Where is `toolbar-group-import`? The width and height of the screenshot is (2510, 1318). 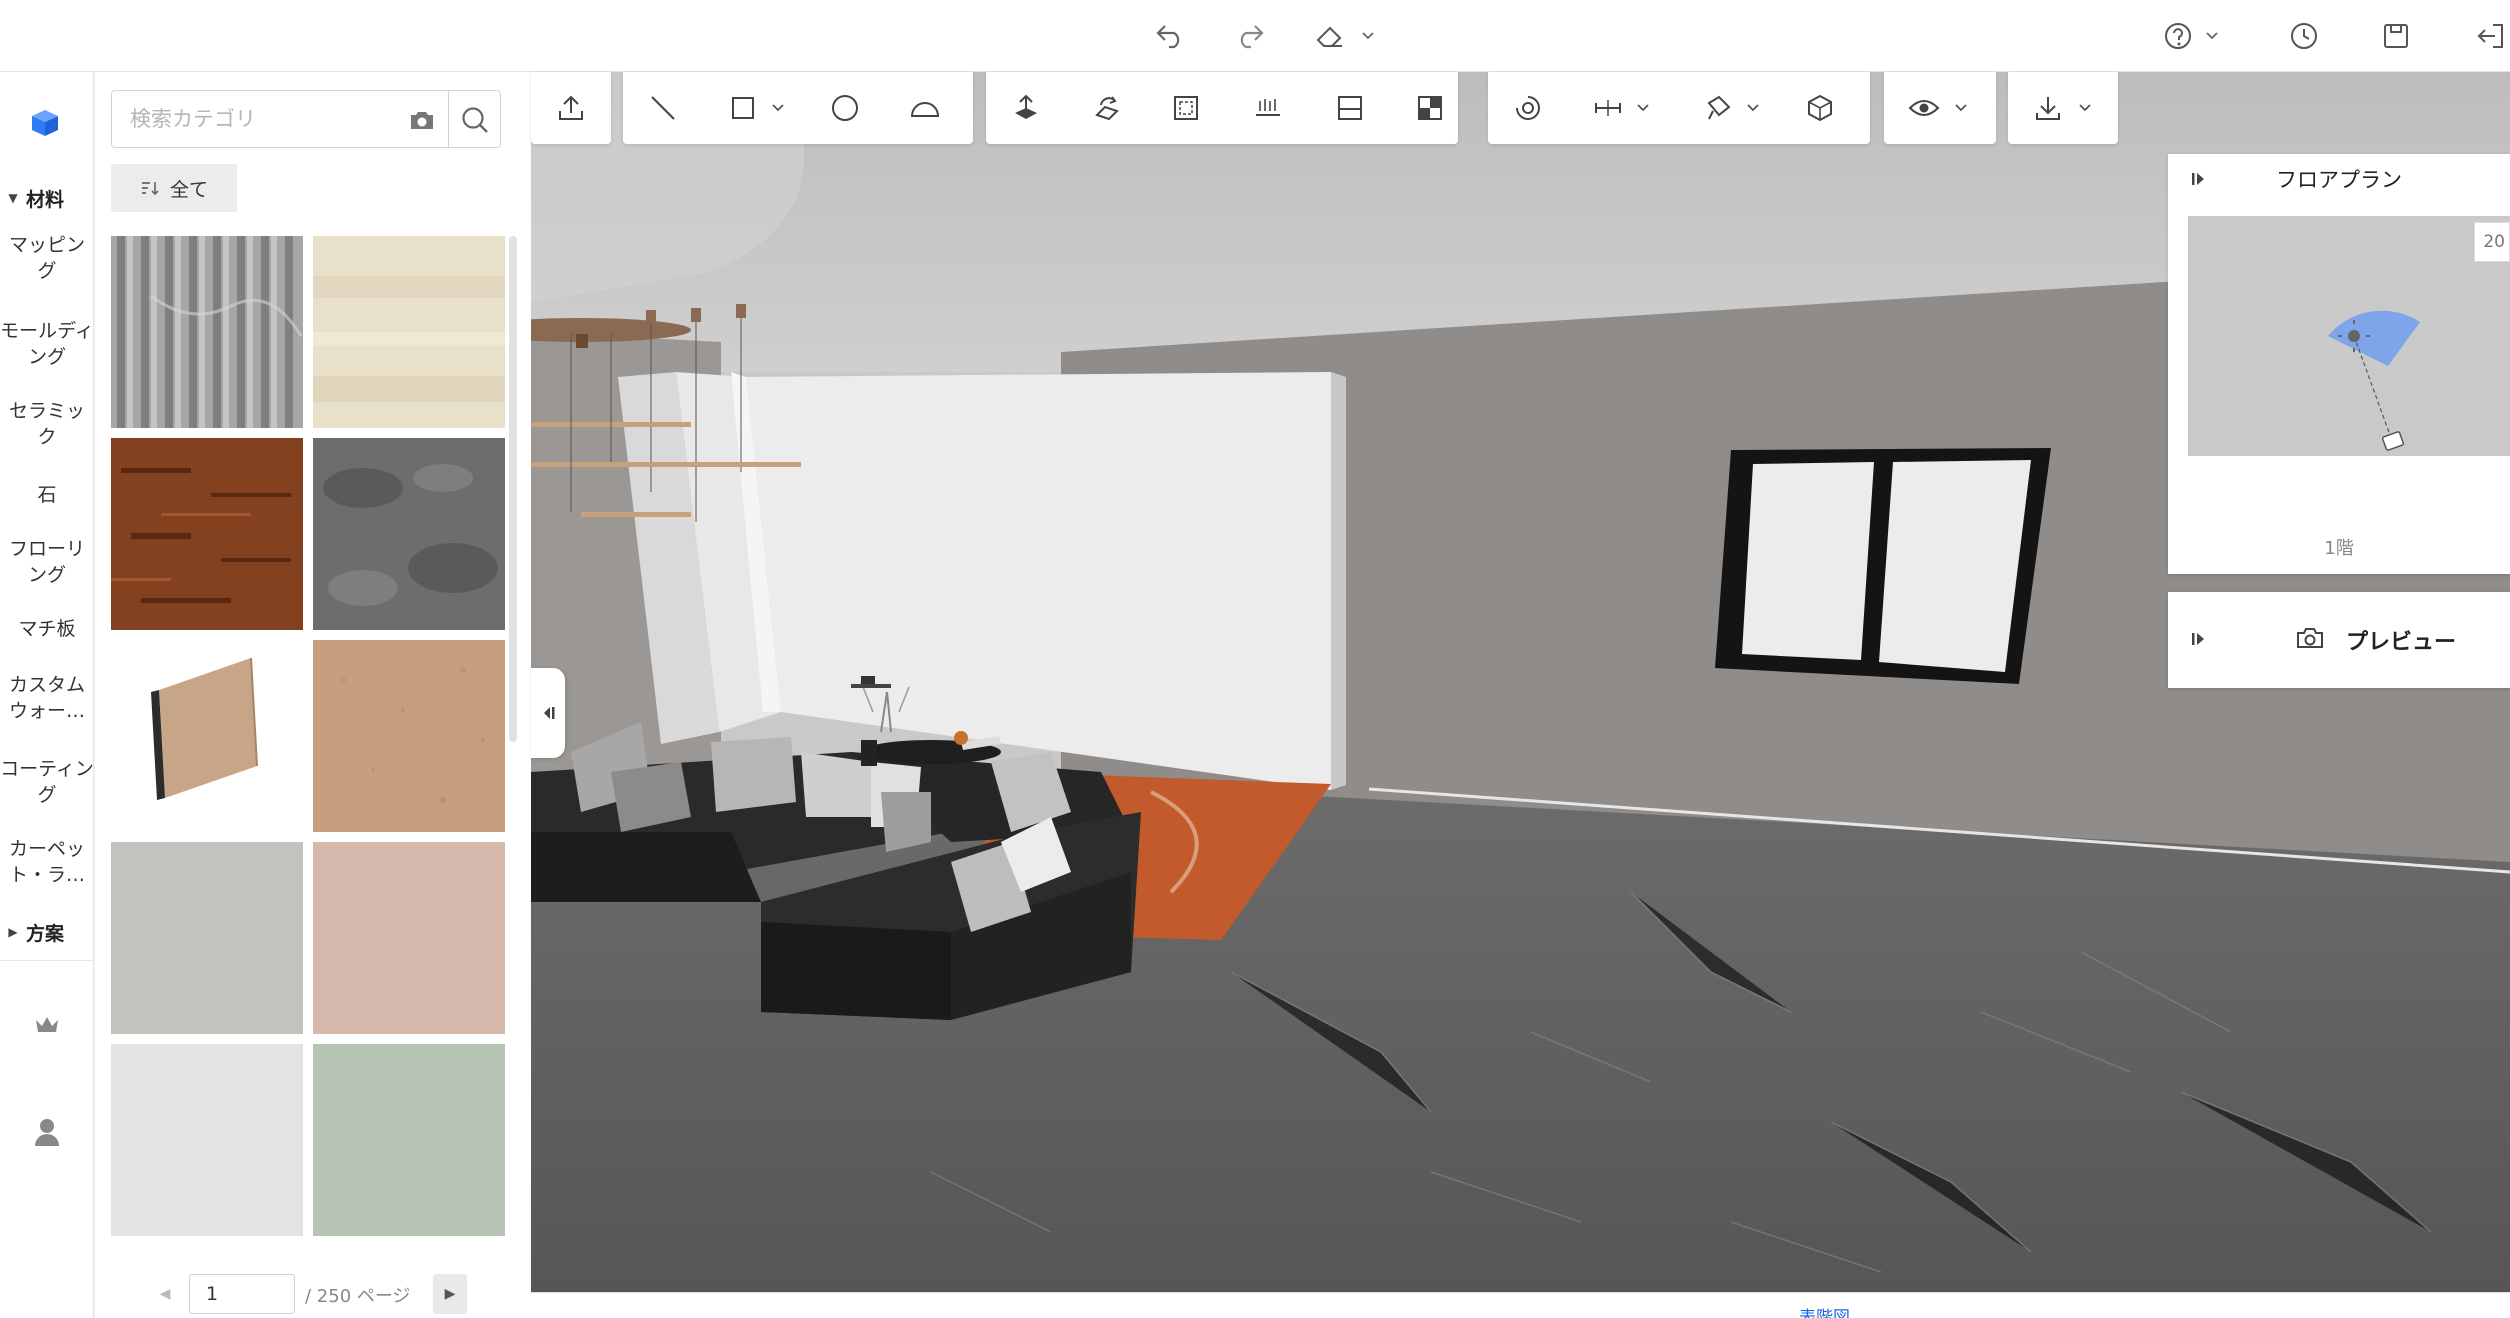 toolbar-group-import is located at coordinates (571, 108).